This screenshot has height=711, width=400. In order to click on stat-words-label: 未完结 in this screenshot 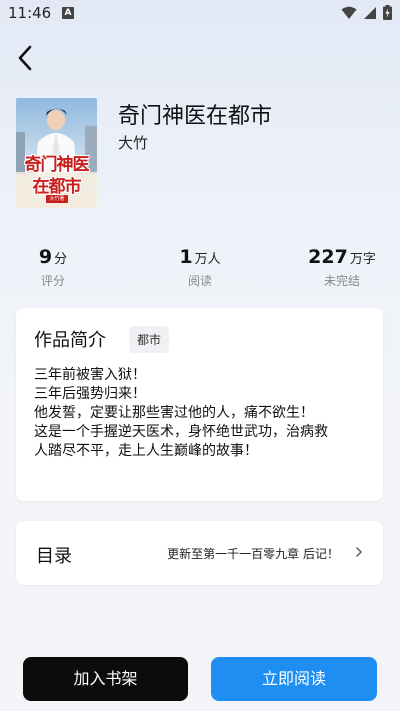, I will do `click(341, 281)`.